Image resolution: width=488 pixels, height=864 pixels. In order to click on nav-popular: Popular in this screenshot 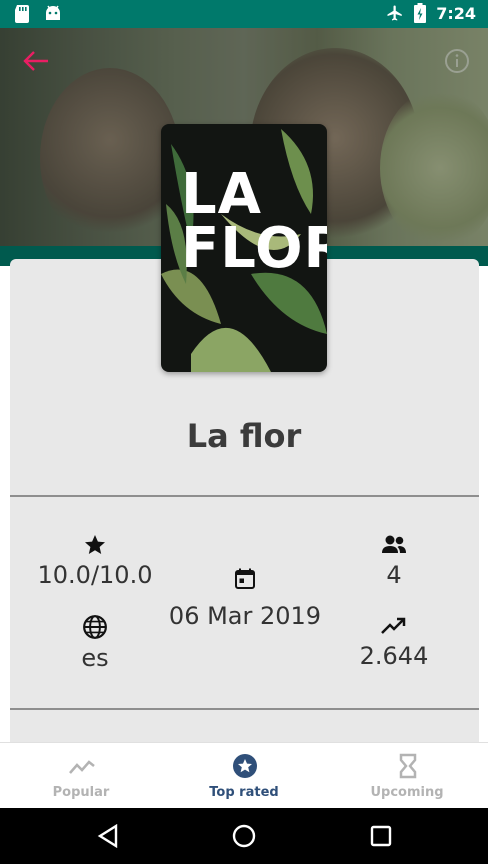, I will do `click(81, 776)`.